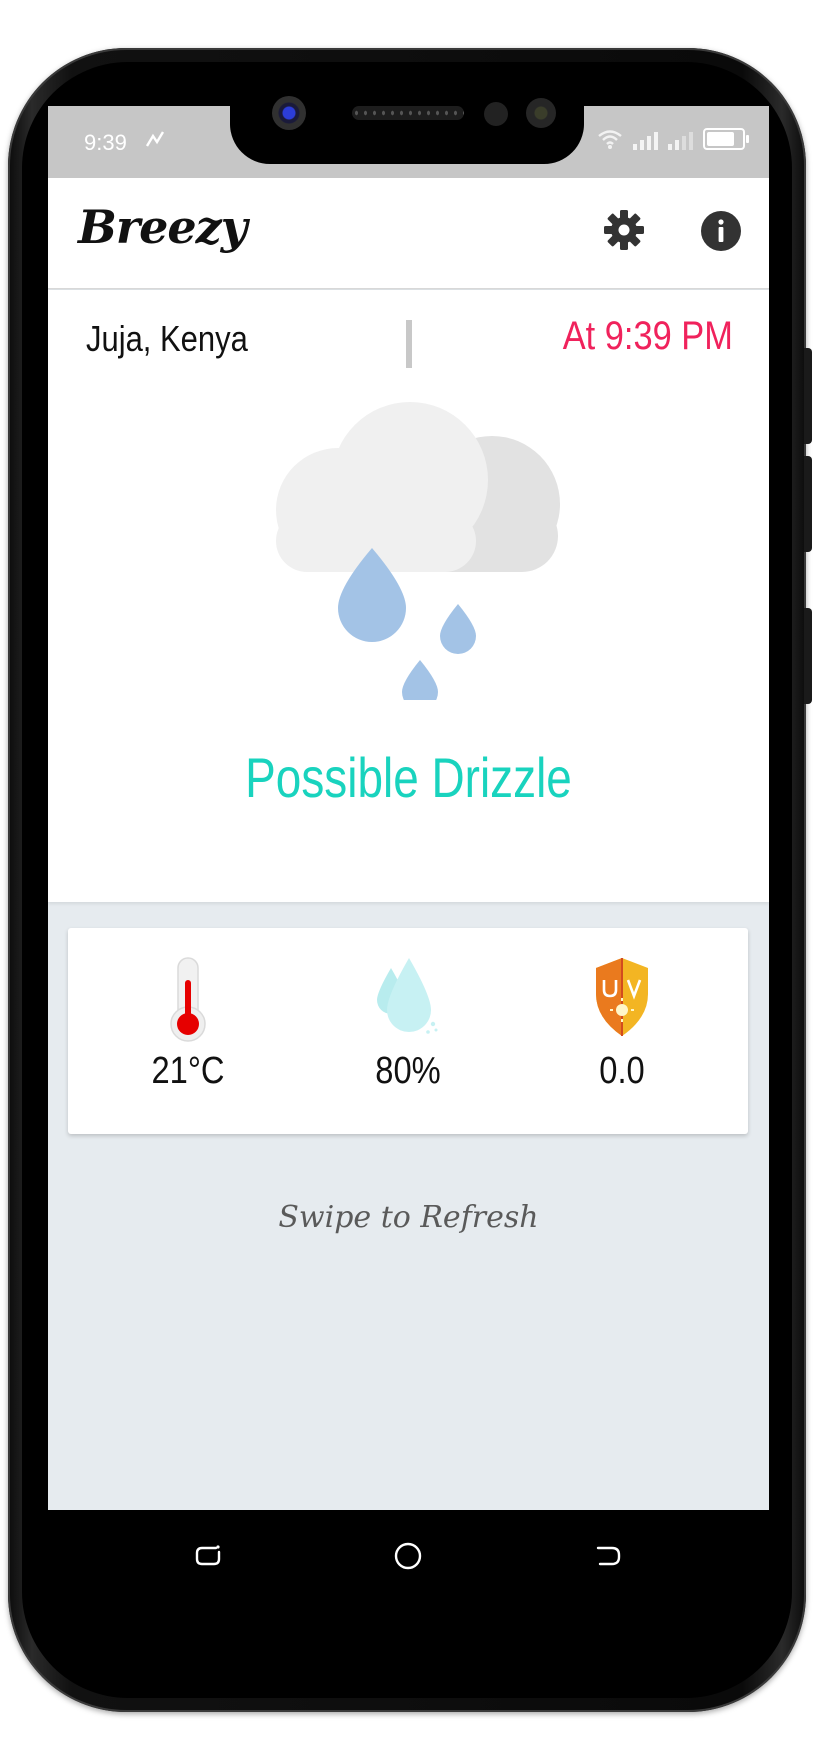 The height and width of the screenshot is (1760, 820). I want to click on power-button-hardware, so click(808, 656).